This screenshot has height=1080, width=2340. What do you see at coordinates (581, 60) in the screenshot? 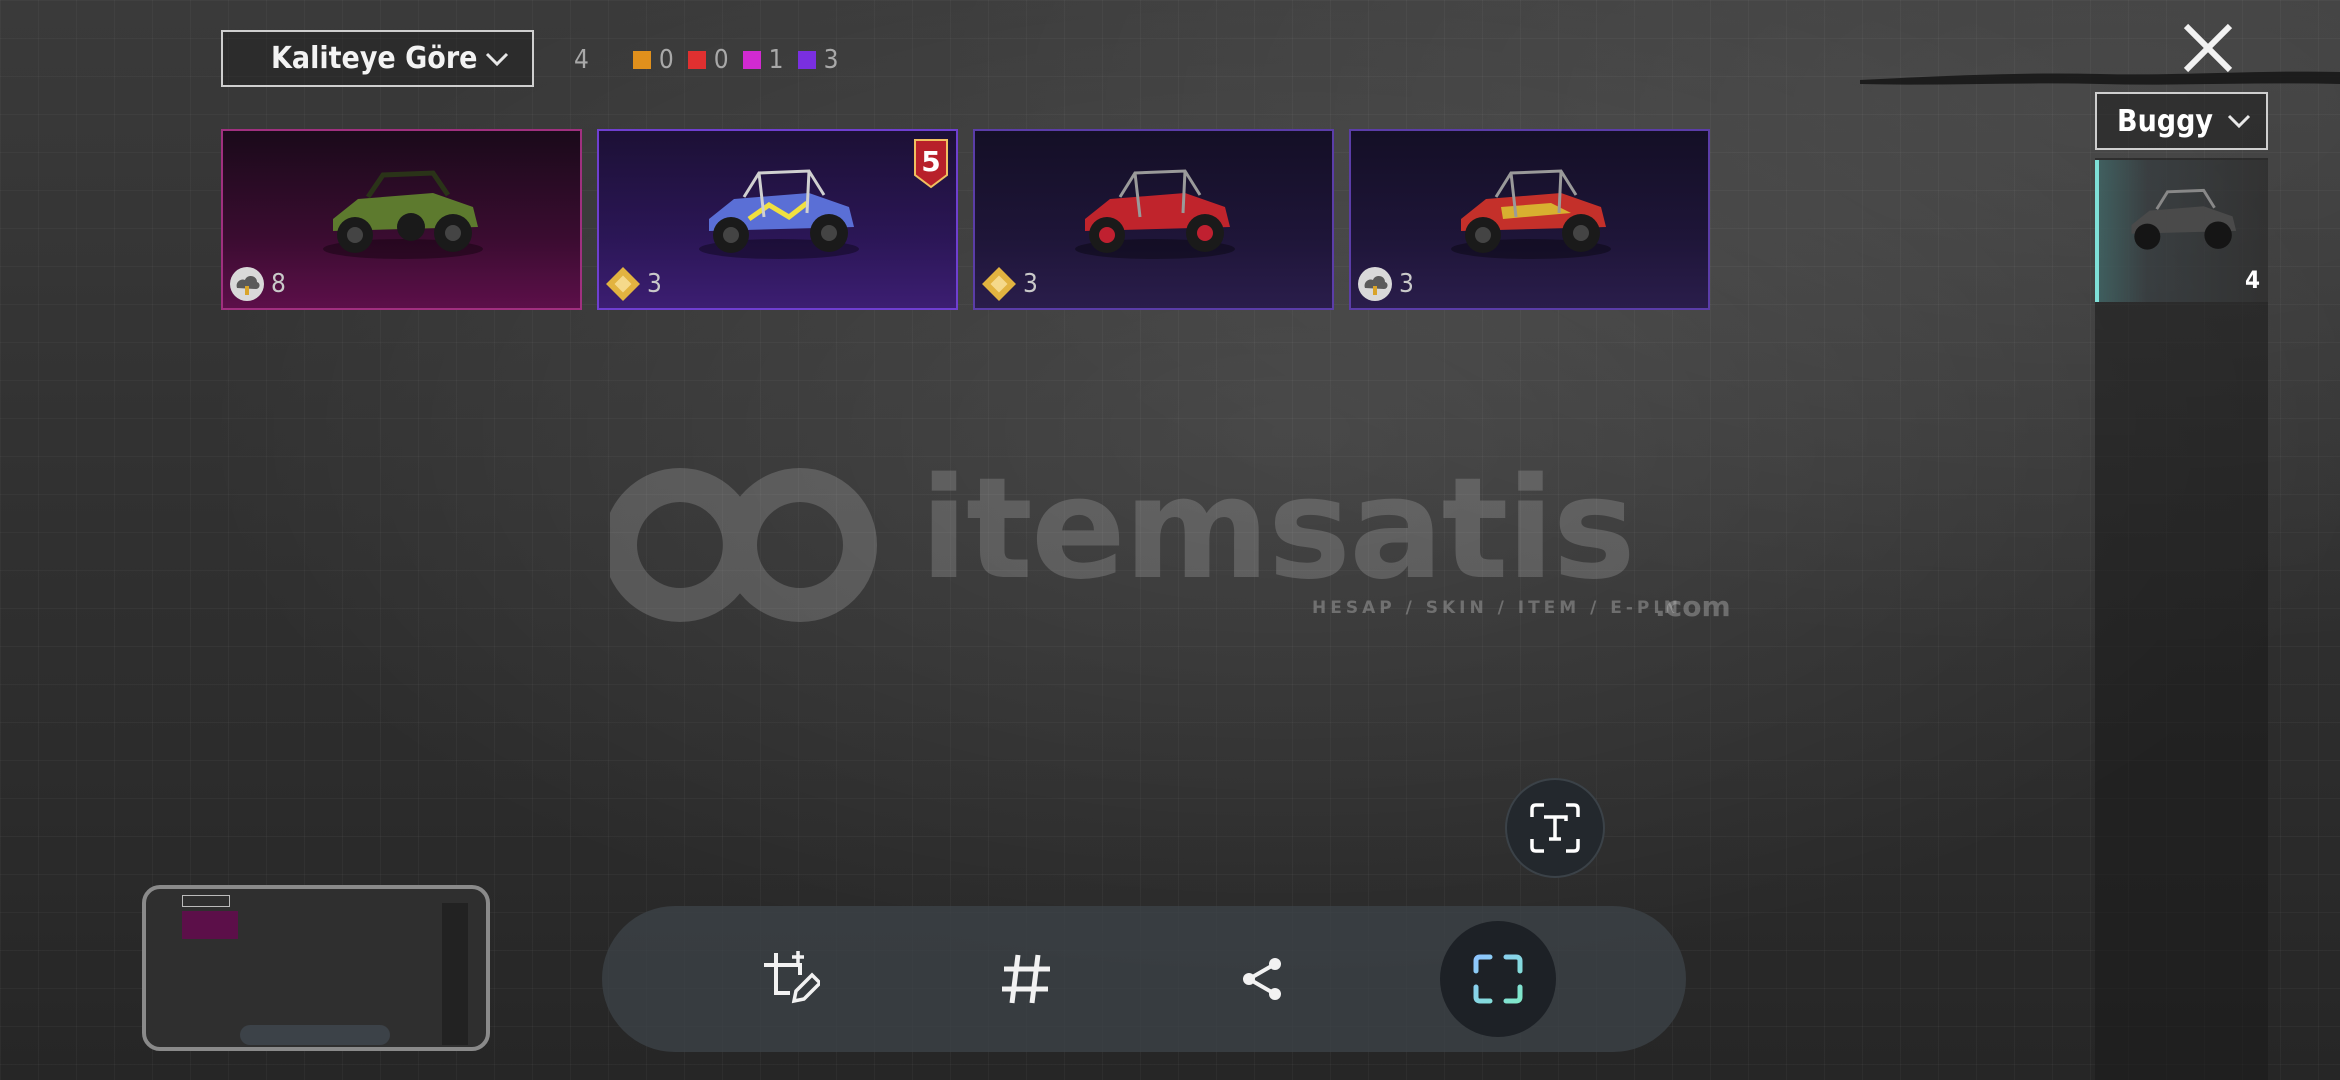
I see `total-count: 4` at bounding box center [581, 60].